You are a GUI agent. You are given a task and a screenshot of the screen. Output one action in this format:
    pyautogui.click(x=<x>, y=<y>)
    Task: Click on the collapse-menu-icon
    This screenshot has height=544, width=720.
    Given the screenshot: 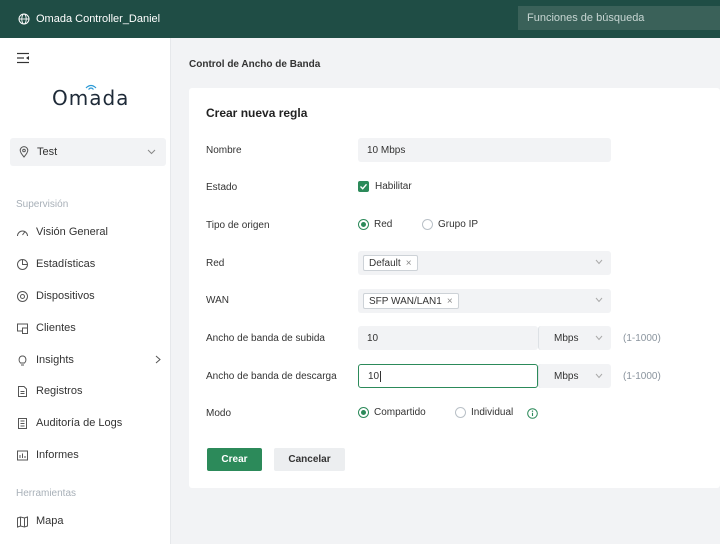 What is the action you would take?
    pyautogui.click(x=23, y=58)
    